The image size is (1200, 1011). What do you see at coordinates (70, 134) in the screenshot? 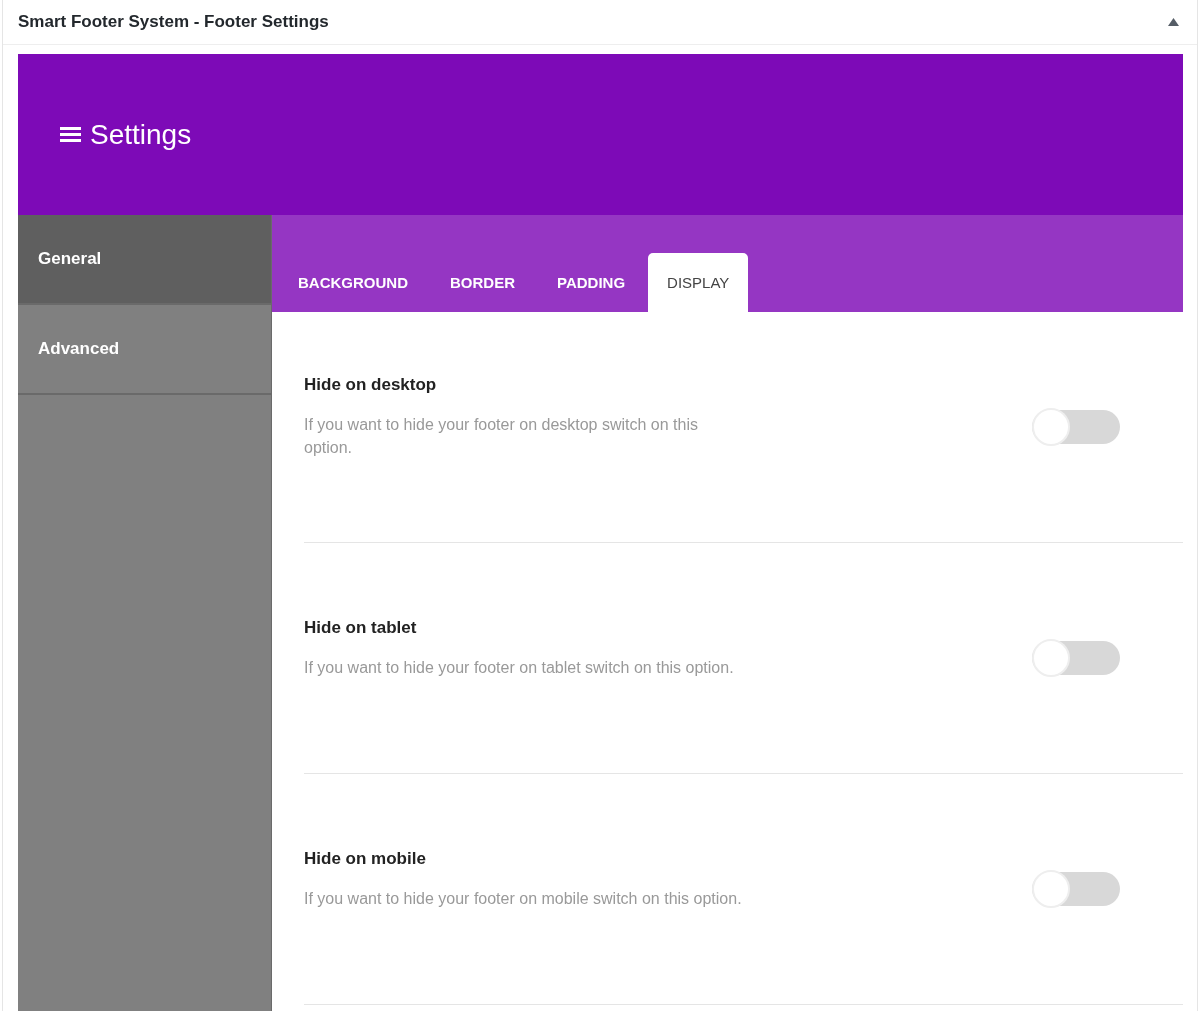
I see `menu-icon` at bounding box center [70, 134].